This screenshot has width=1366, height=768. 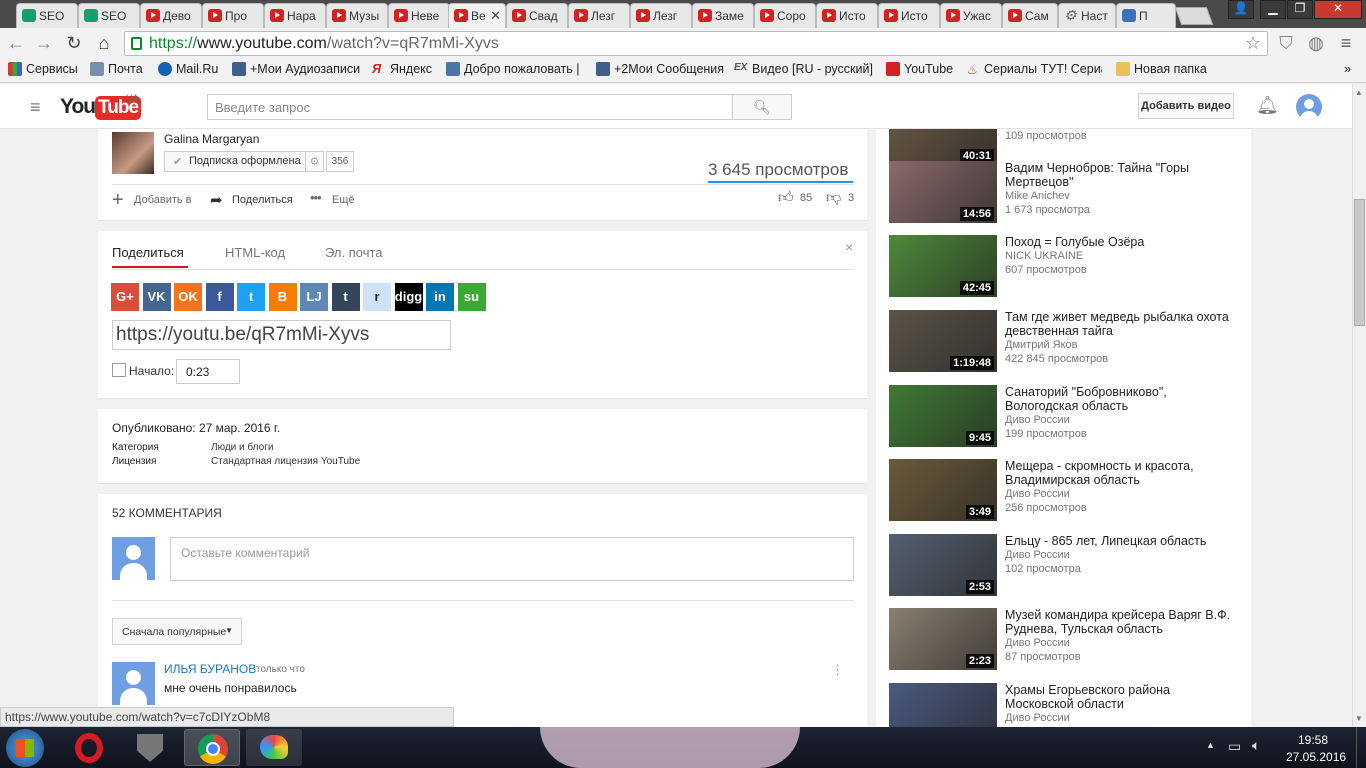 What do you see at coordinates (177, 631) in the screenshot?
I see `comment-sort-dropdown: Сначала популярные ▼` at bounding box center [177, 631].